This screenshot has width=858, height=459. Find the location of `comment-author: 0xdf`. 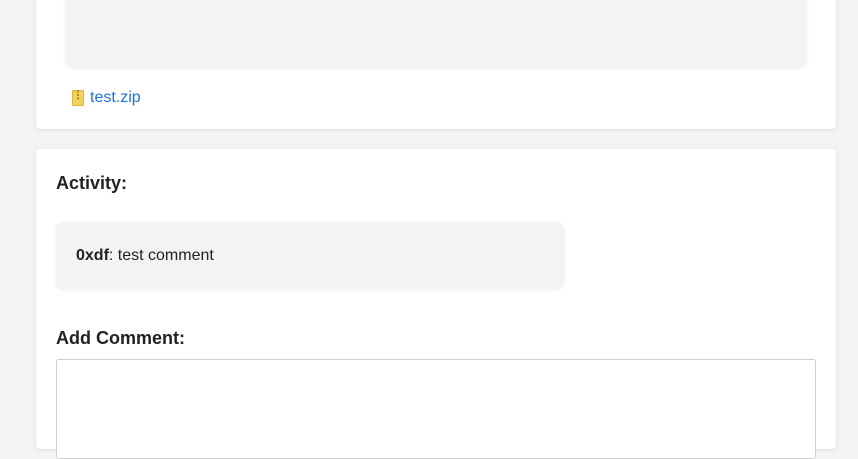

comment-author: 0xdf is located at coordinates (92, 255).